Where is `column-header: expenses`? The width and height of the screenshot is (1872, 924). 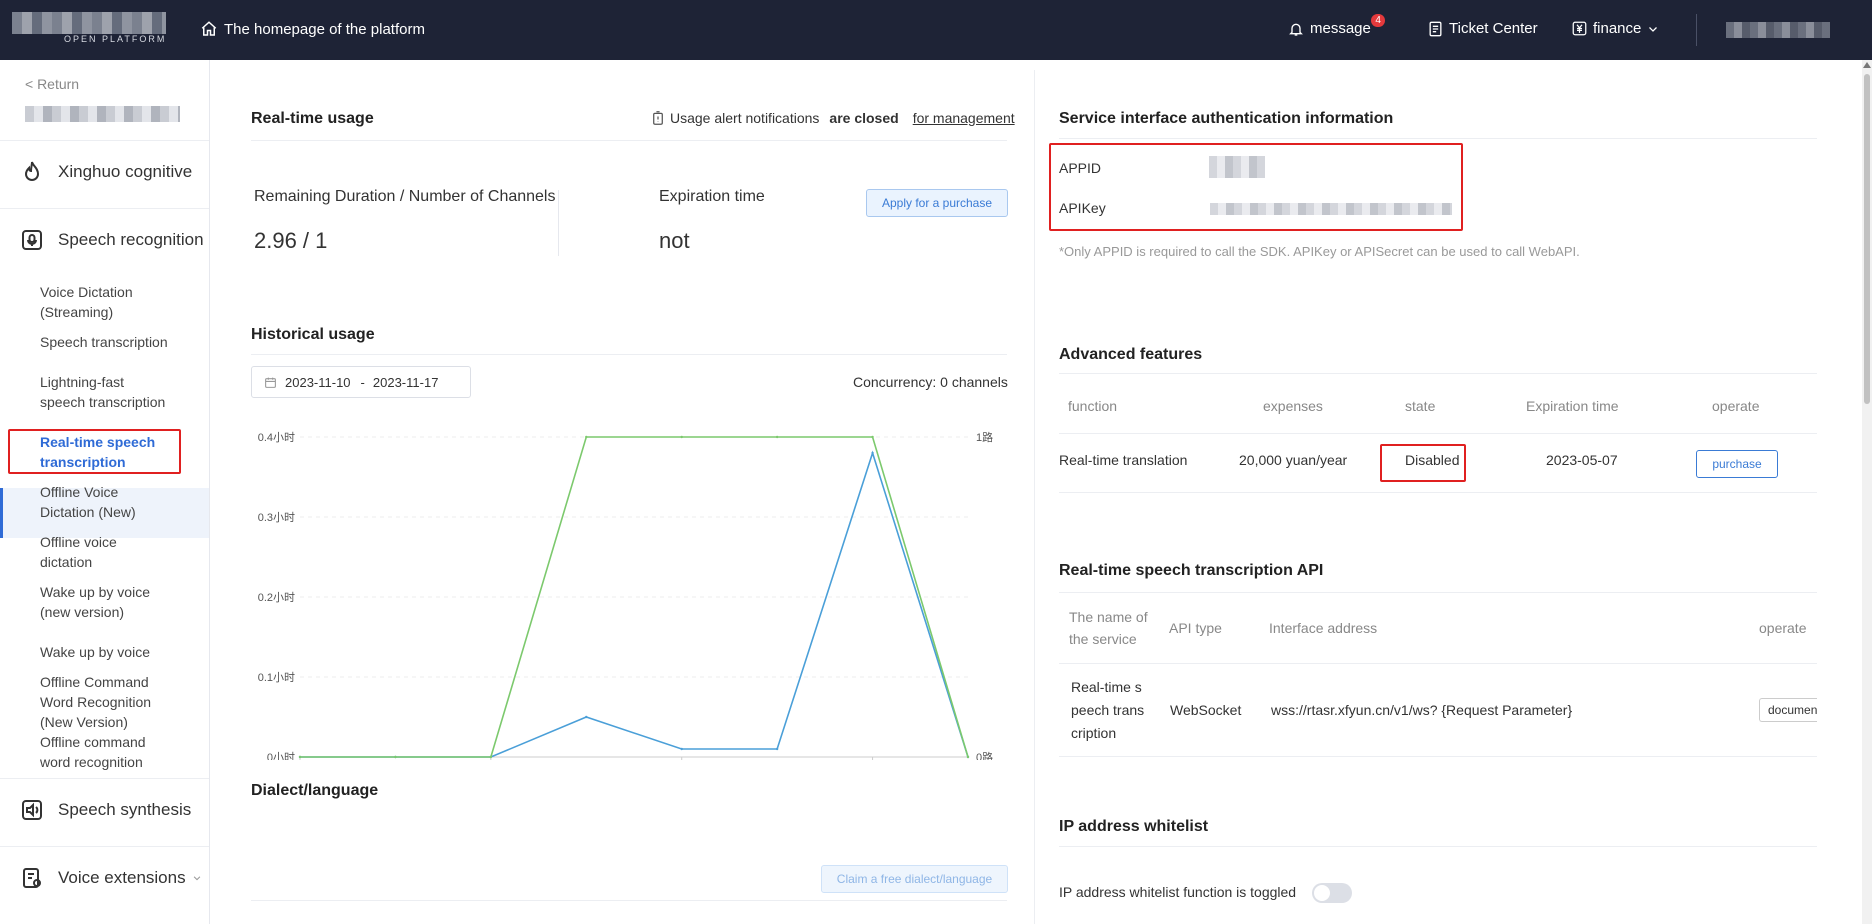
column-header: expenses is located at coordinates (1293, 406).